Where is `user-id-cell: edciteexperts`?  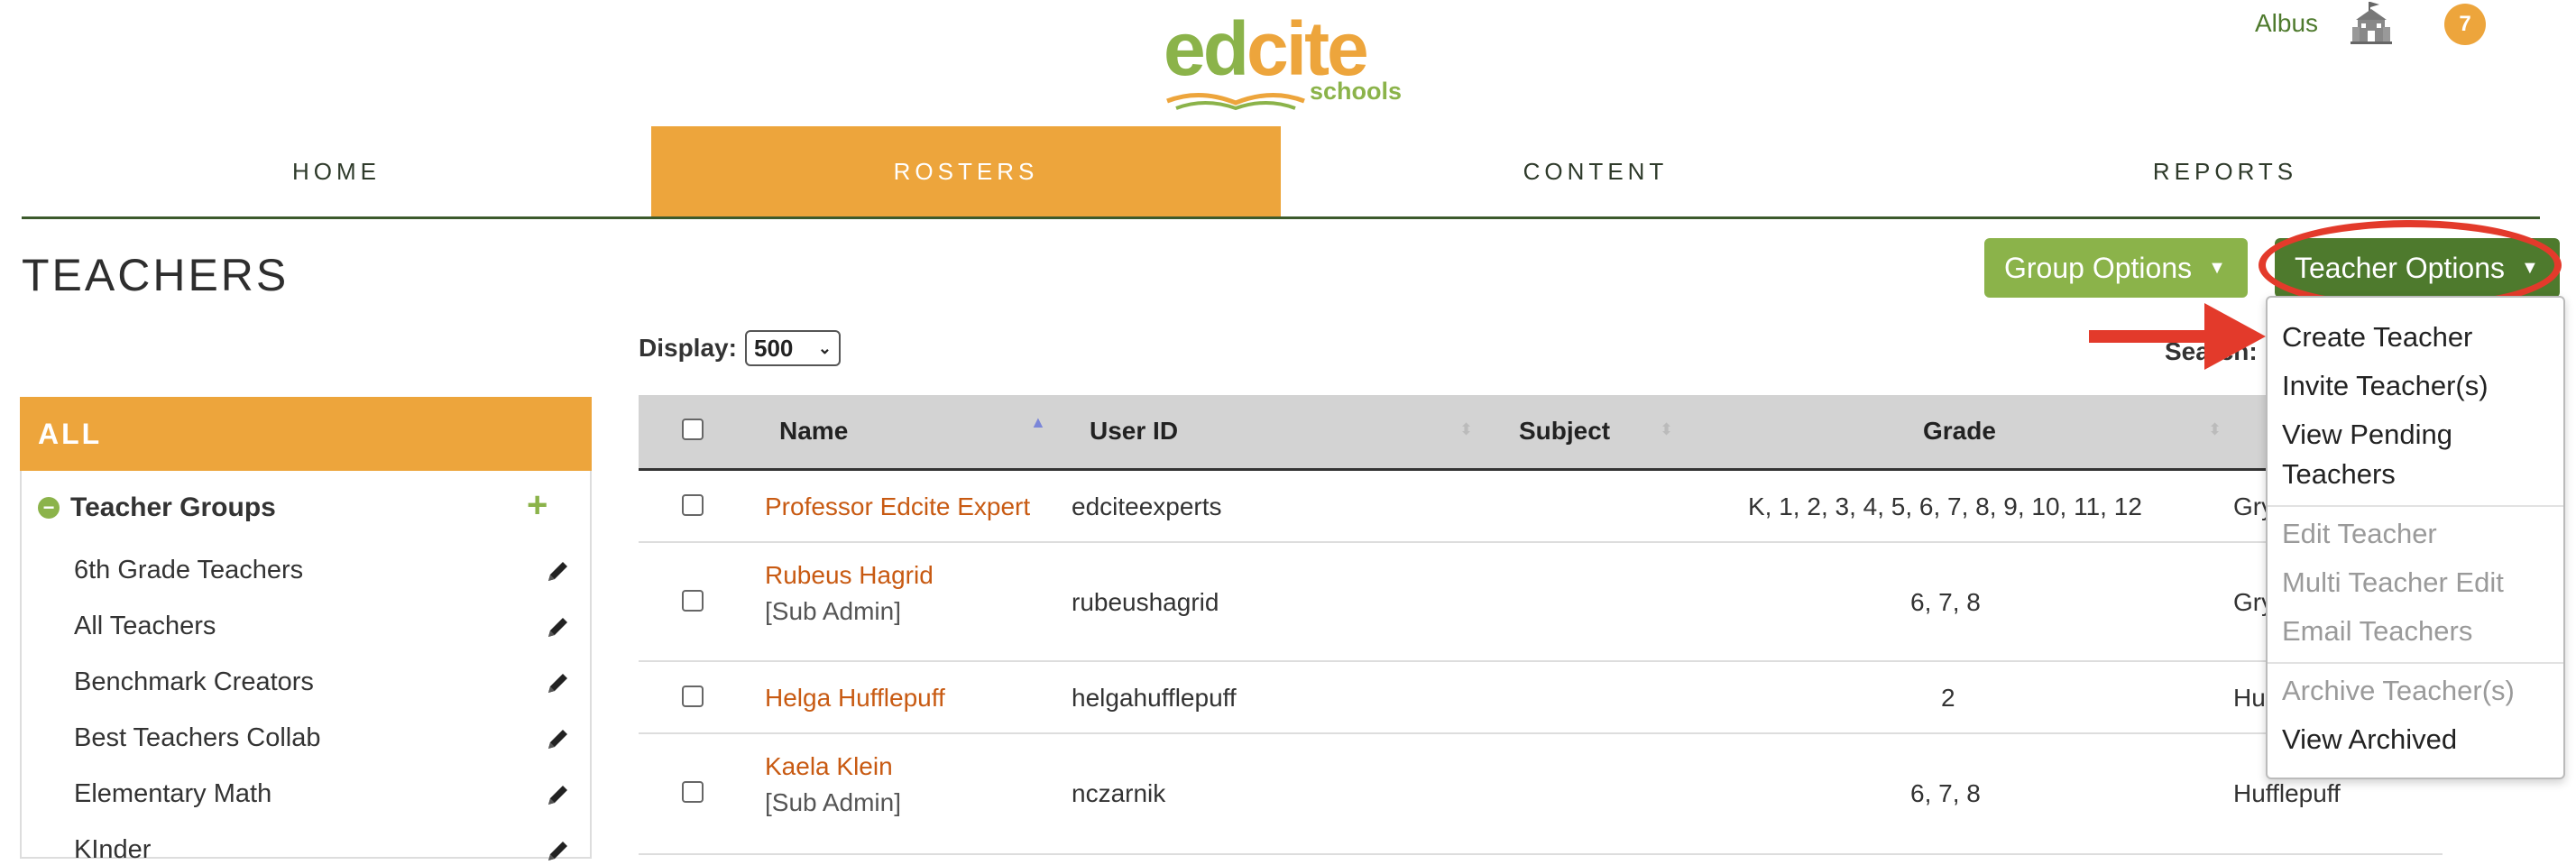
user-id-cell: edciteexperts is located at coordinates (1147, 506).